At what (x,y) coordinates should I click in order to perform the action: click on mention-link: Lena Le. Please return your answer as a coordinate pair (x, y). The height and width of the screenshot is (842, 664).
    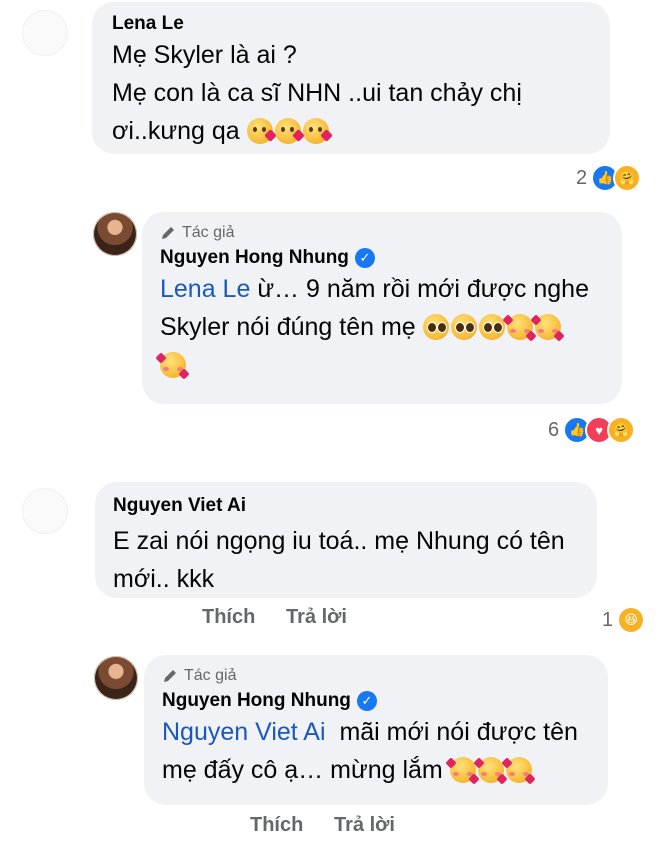
    Looking at the image, I should click on (205, 289).